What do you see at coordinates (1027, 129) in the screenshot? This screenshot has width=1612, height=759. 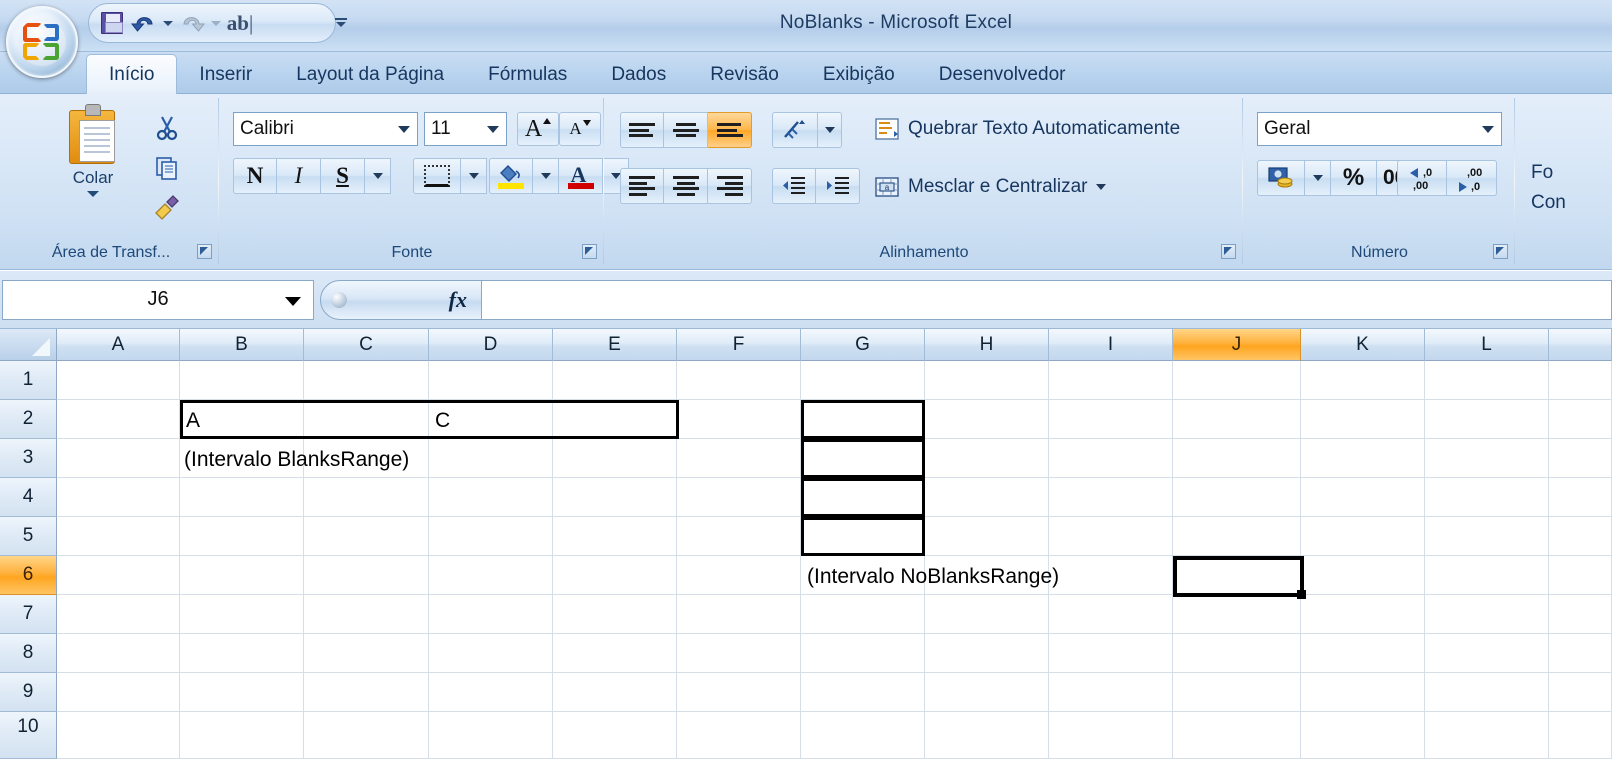 I see `wrap-text-button: Quebrar Texto Automaticamente` at bounding box center [1027, 129].